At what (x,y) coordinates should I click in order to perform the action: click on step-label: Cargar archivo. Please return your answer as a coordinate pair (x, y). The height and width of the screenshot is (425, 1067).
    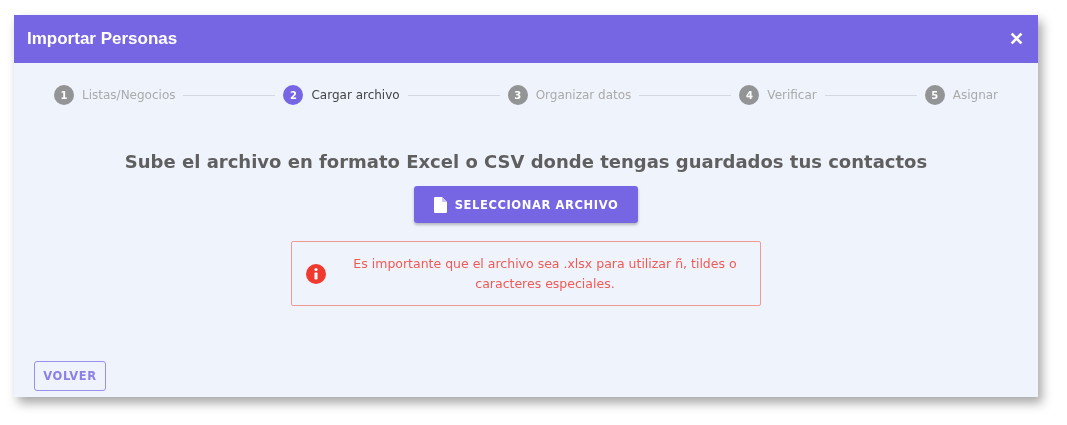
    Looking at the image, I should click on (355, 95).